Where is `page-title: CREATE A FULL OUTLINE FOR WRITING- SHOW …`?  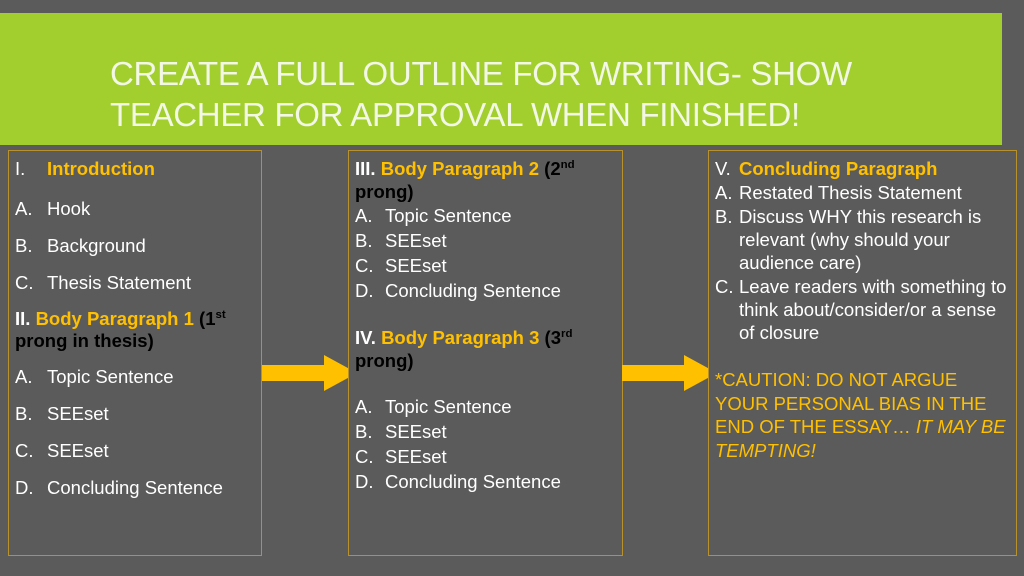 page-title: CREATE A FULL OUTLINE FOR WRITING- SHOW … is located at coordinates (481, 94).